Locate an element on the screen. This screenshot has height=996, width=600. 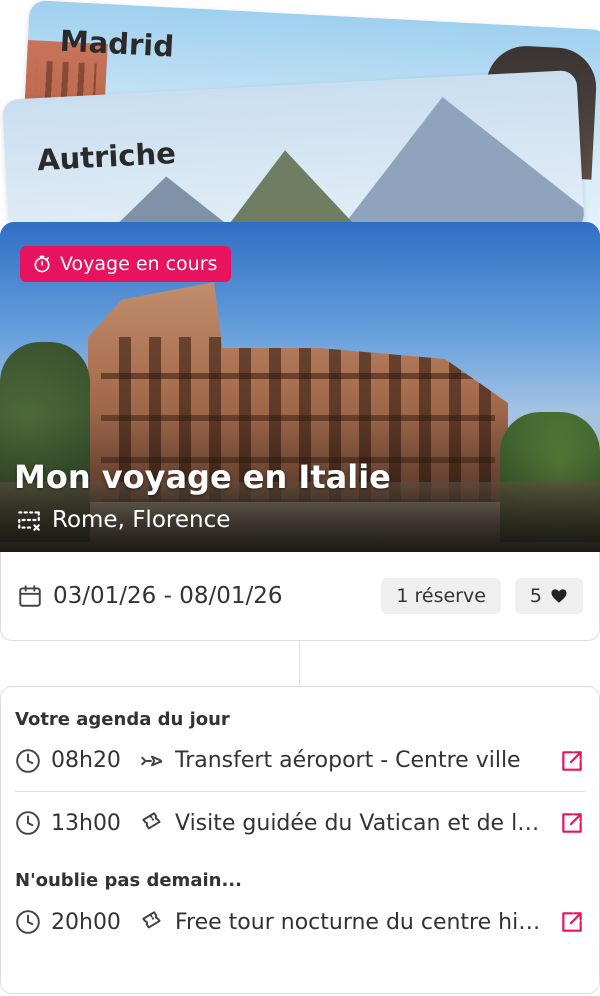
timer-icon is located at coordinates (42, 264).